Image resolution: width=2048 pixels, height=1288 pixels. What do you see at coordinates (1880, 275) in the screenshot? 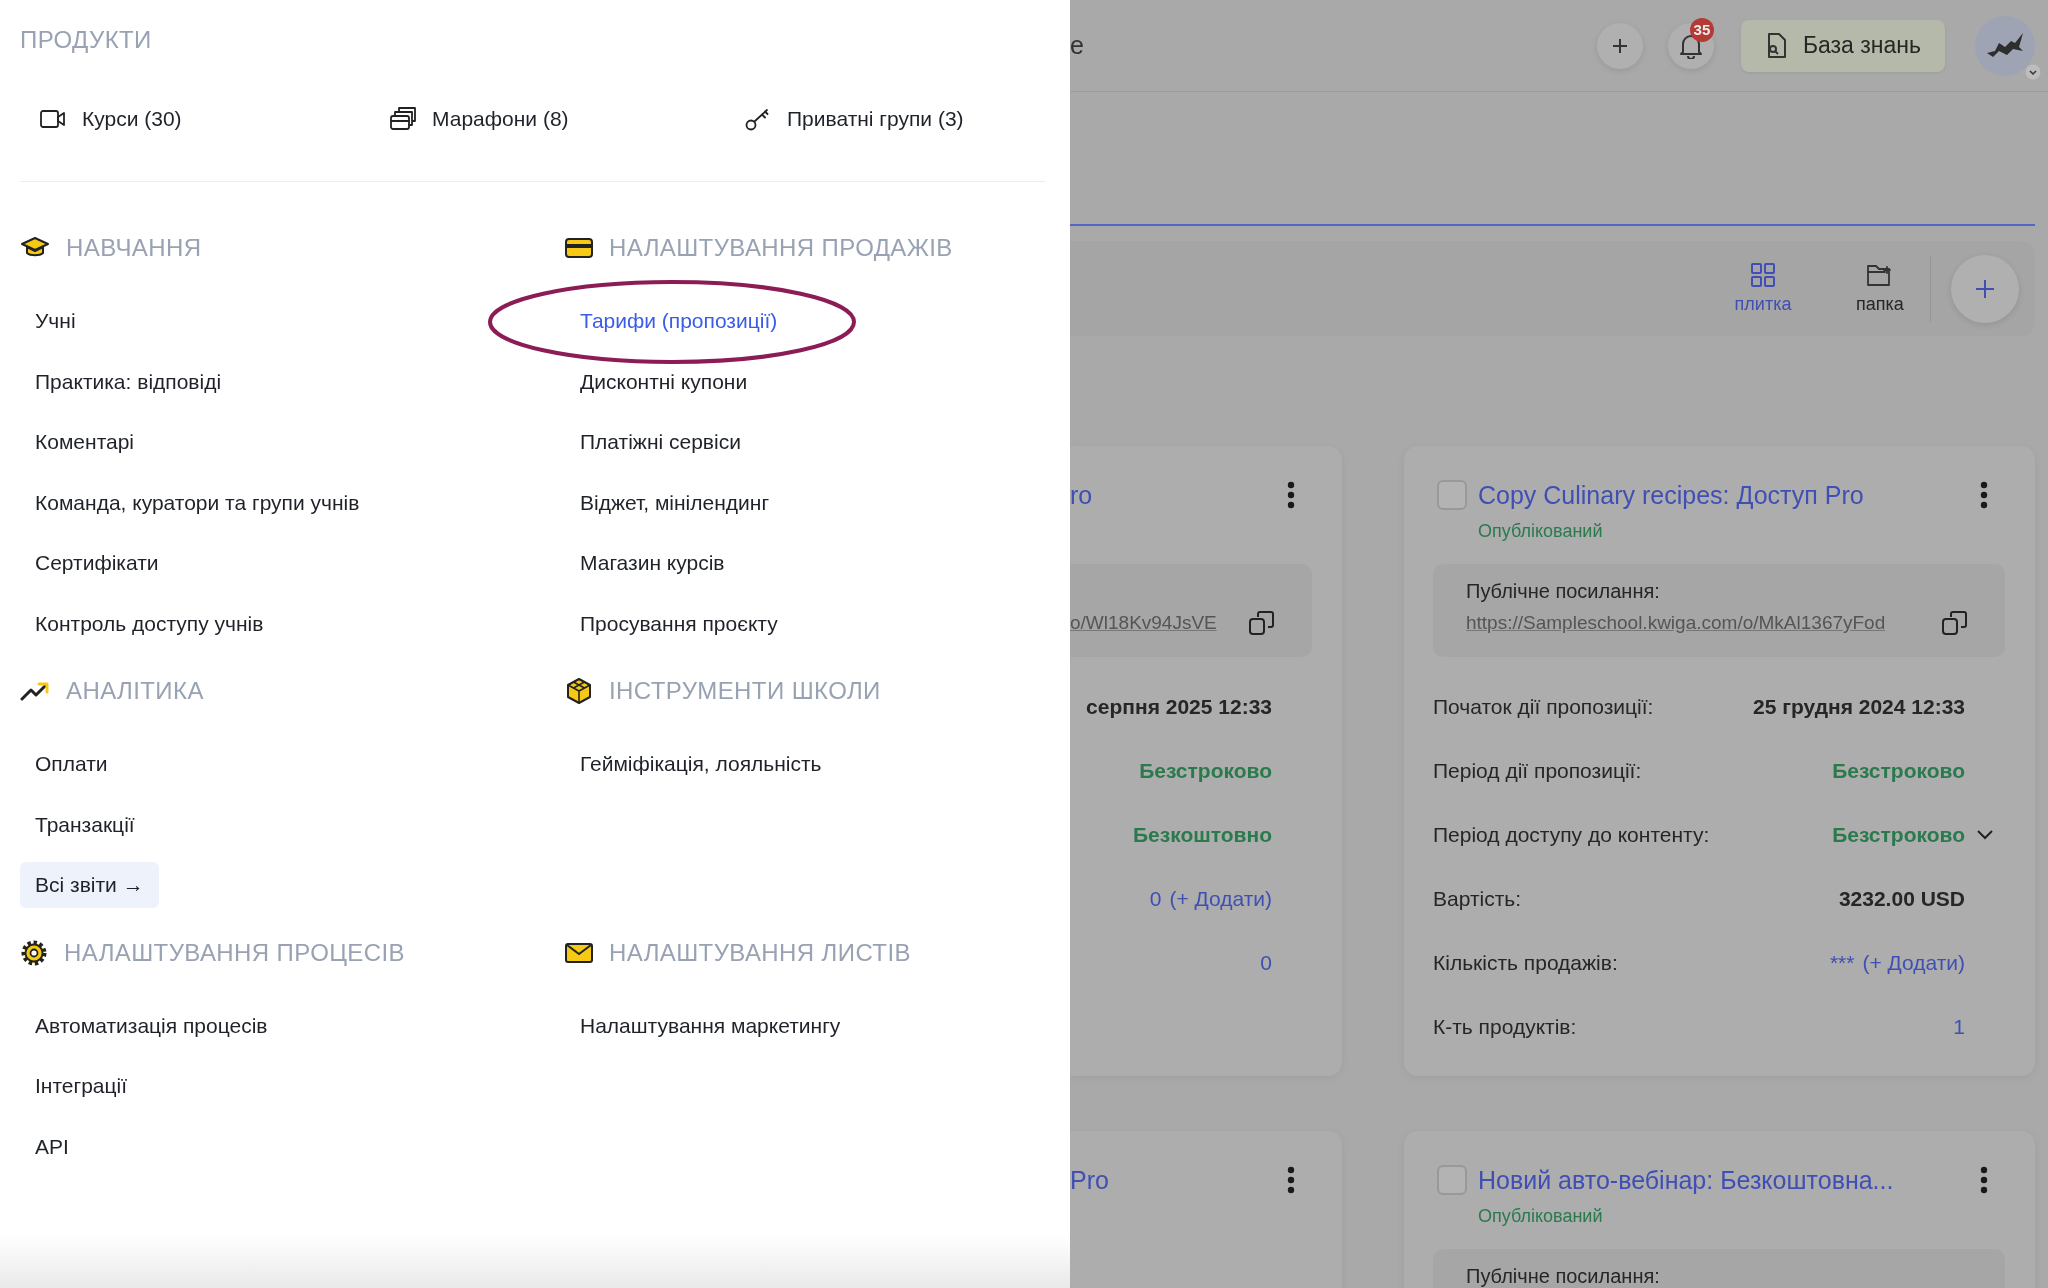
I see `folder-plus-icon` at bounding box center [1880, 275].